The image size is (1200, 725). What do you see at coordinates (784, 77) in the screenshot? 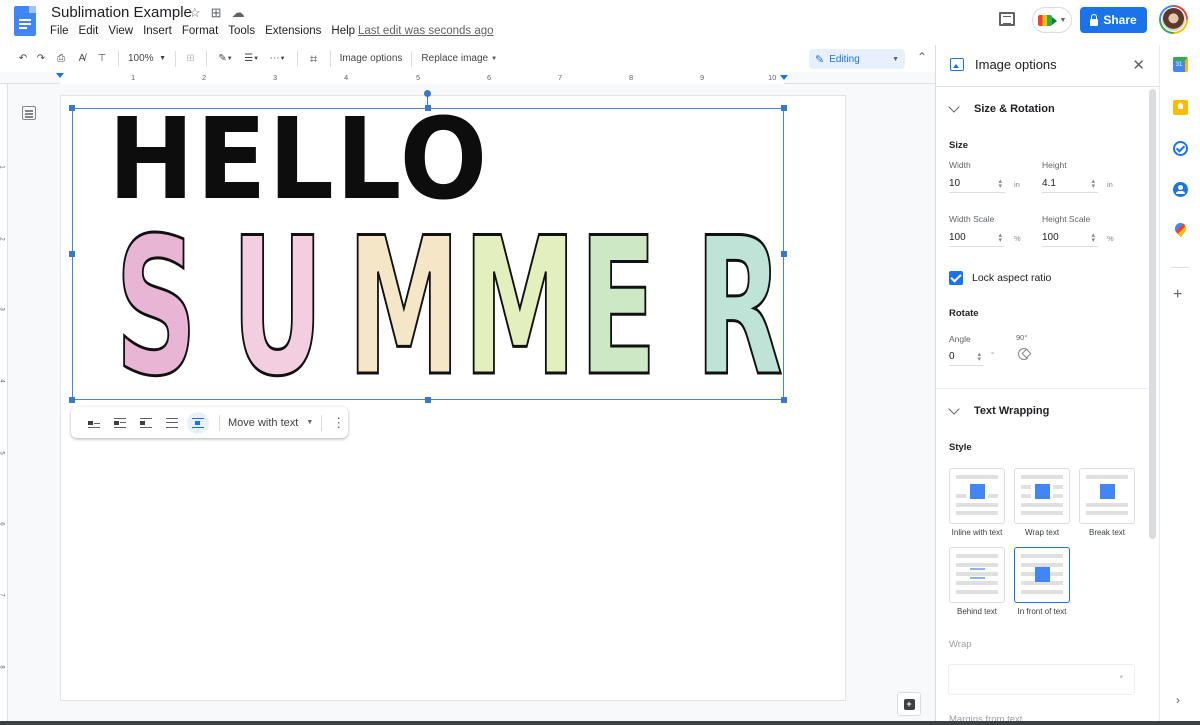
I see `right-indent-handle` at bounding box center [784, 77].